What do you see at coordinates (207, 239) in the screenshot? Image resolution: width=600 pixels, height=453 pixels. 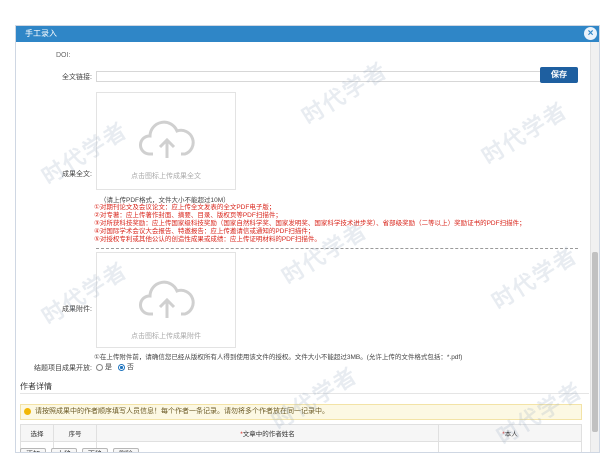 I see `requirement-5: ⑤对授权专利或其他公认的创造性成果或成绩：应上传证明材料的PDF扫描件。` at bounding box center [207, 239].